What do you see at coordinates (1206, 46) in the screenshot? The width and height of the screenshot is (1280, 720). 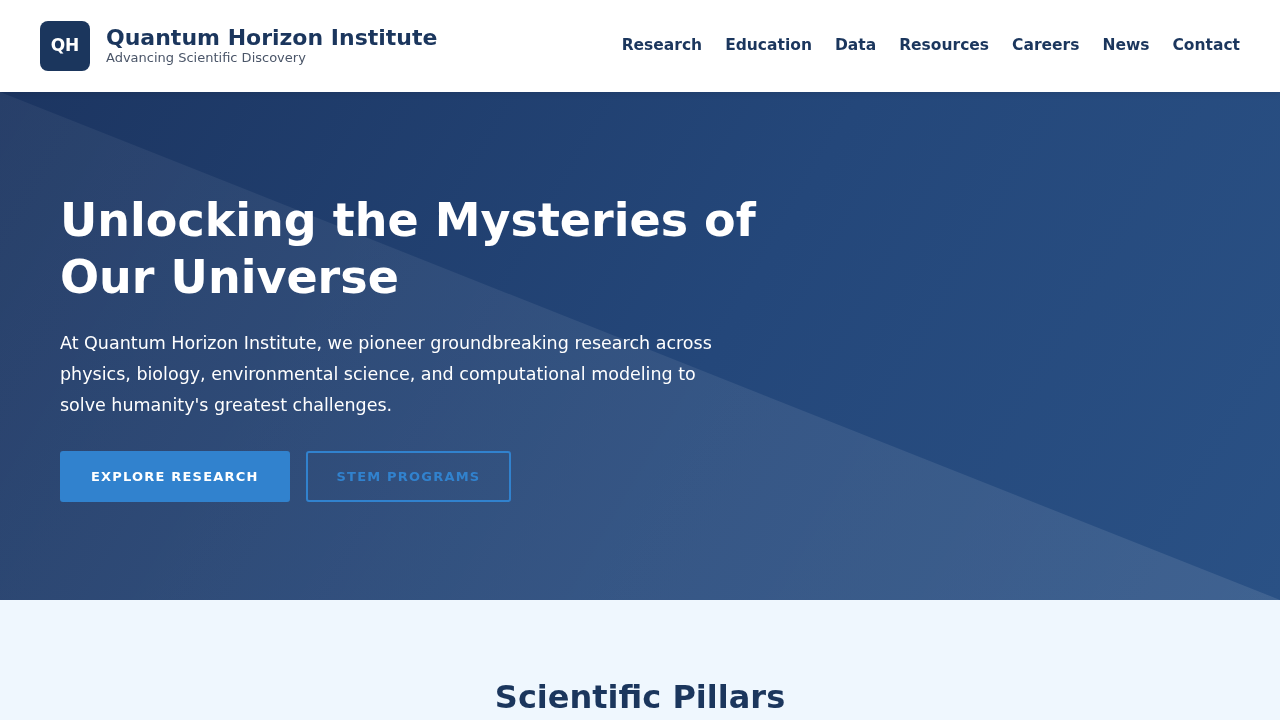 I see `nav-link: Contact` at bounding box center [1206, 46].